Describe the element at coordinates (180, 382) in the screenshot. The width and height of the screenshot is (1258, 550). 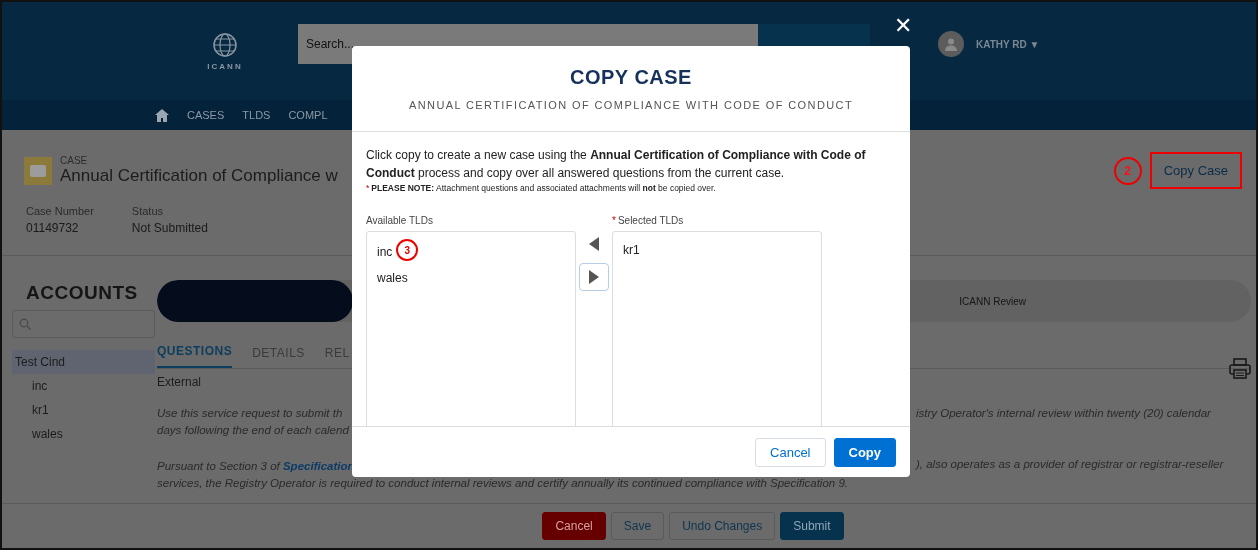
I see `section-label: External` at that location.